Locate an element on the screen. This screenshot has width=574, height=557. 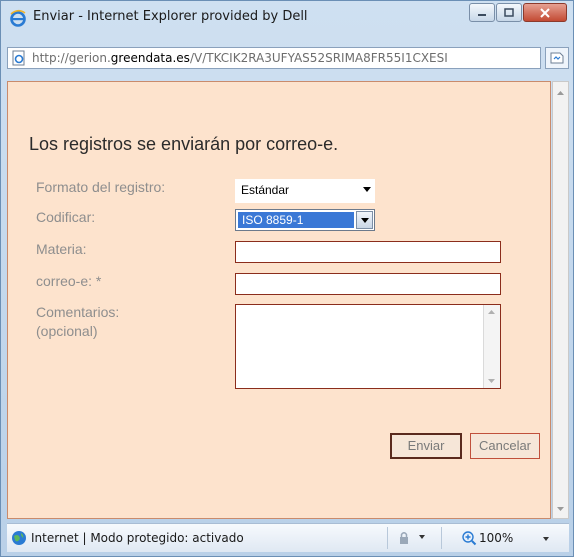
maximize-button is located at coordinates (509, 12).